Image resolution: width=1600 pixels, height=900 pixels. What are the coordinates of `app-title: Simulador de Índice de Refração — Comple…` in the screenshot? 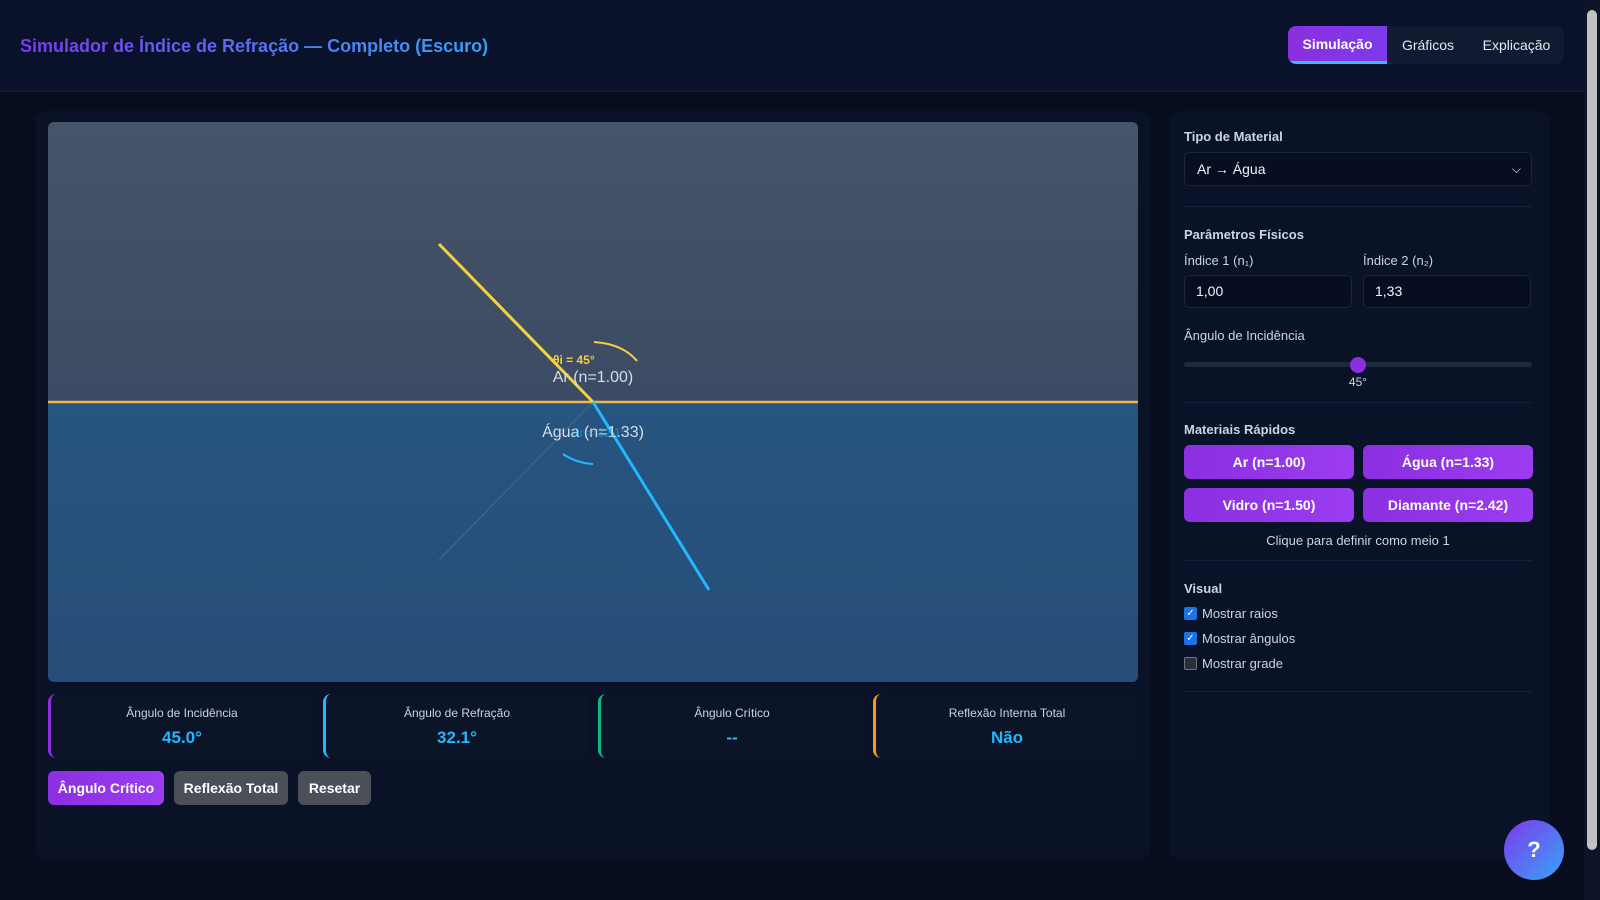 It's located at (254, 46).